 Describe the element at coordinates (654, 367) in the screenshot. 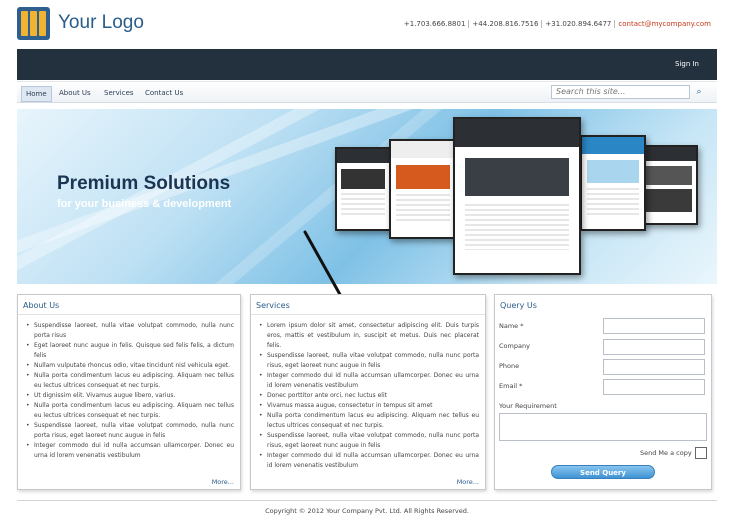

I see `phone-field` at that location.